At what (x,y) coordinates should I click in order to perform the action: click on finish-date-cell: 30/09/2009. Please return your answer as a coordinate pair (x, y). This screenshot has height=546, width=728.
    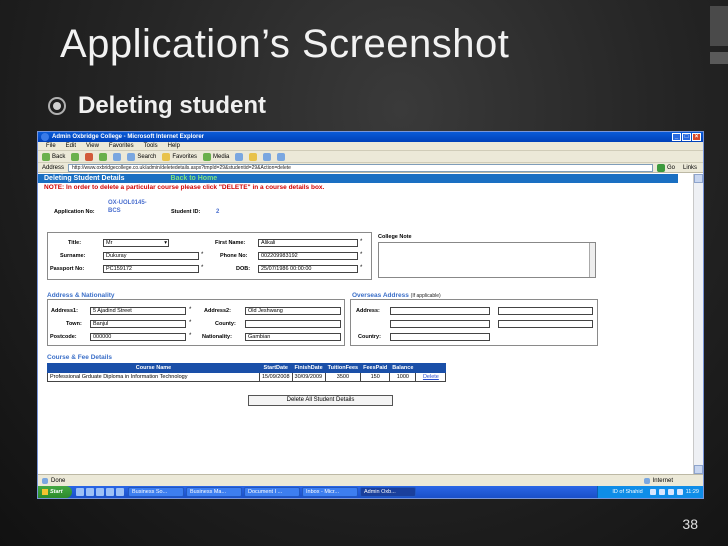
    Looking at the image, I should click on (308, 377).